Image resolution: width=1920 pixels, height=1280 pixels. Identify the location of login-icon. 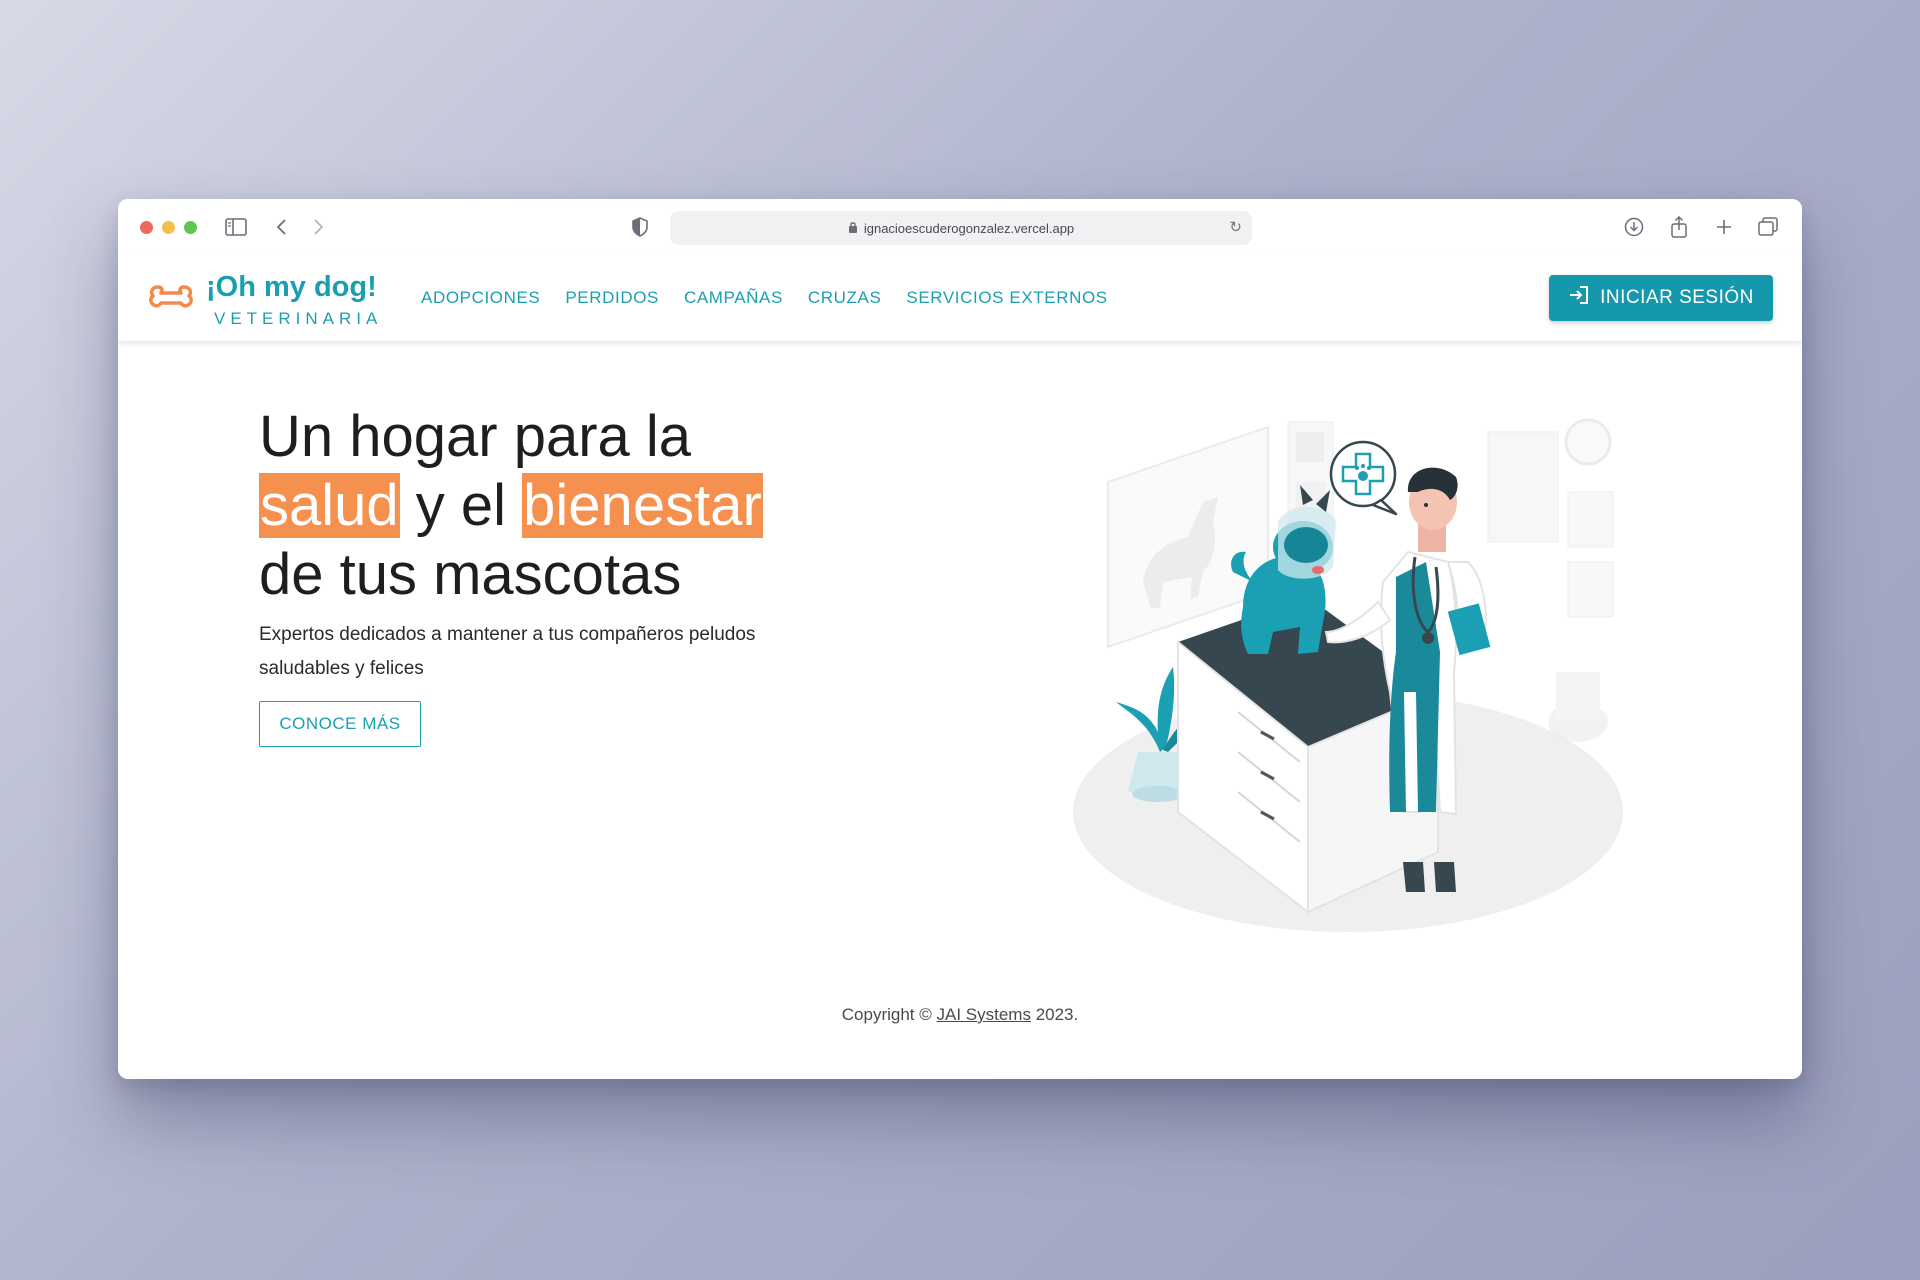
(1579, 298).